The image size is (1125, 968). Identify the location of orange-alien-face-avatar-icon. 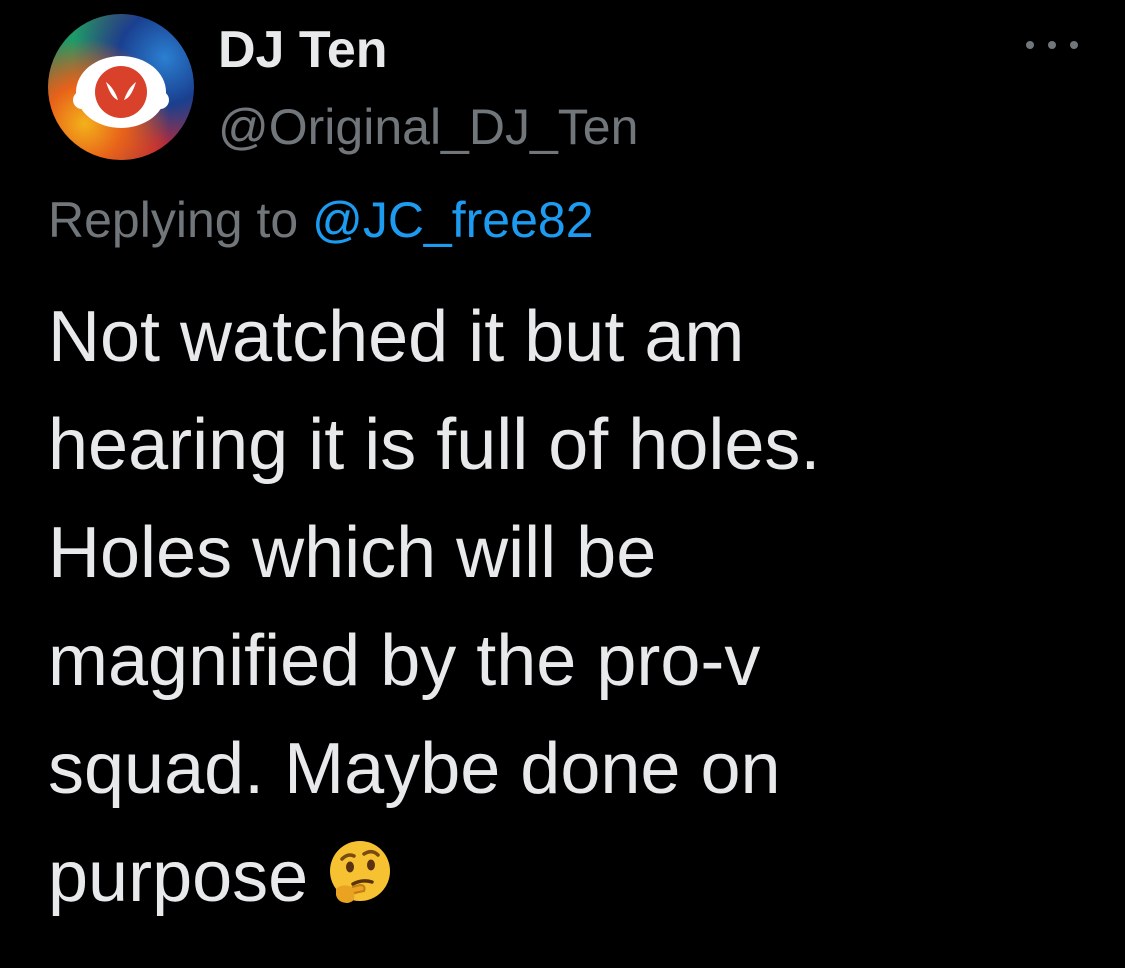
(121, 92).